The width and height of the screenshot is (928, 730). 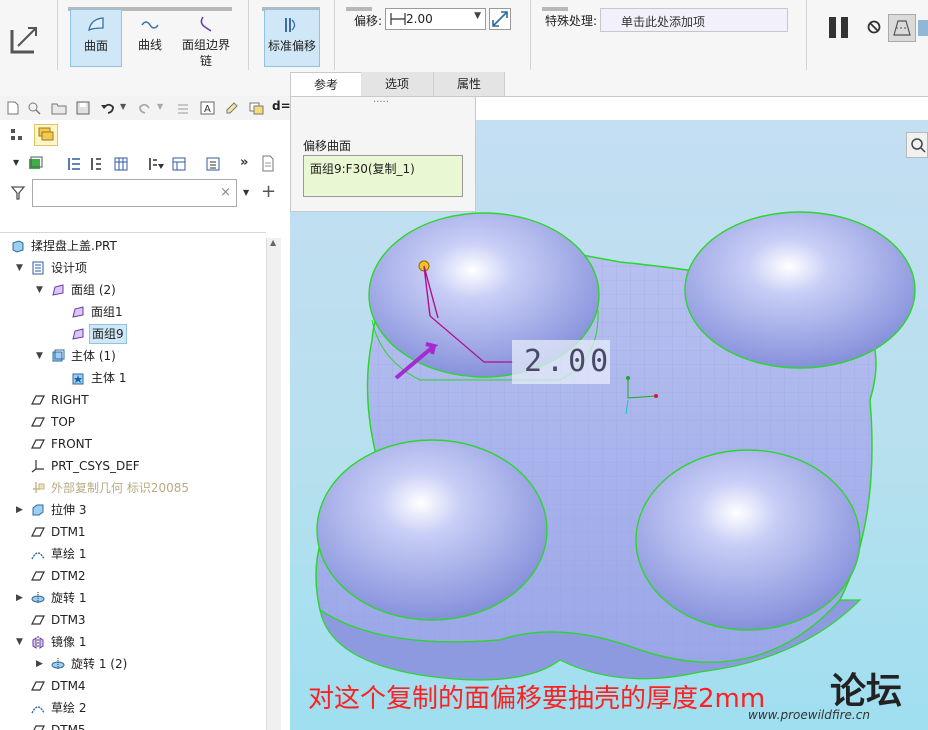 What do you see at coordinates (133, 290) in the screenshot?
I see `tree-item-quilts: ▼ 面组 (2)` at bounding box center [133, 290].